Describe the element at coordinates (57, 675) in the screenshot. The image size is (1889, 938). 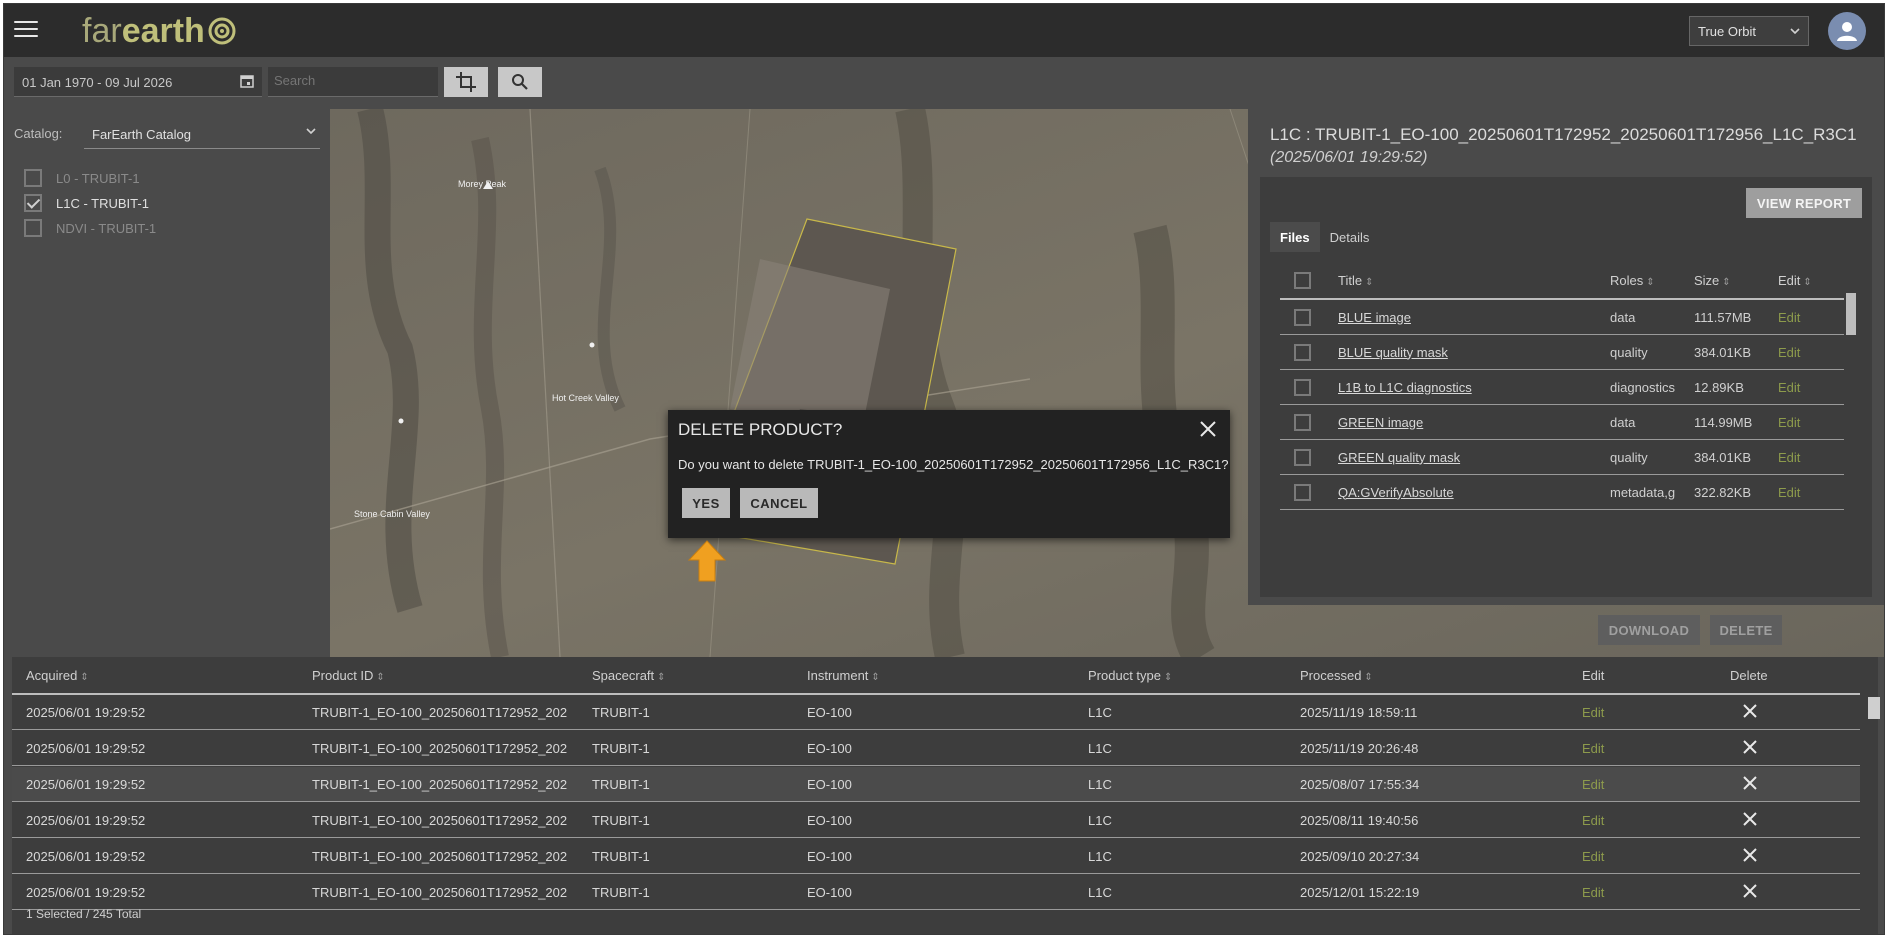
I see `column-acquired: Acquired ⇕` at that location.